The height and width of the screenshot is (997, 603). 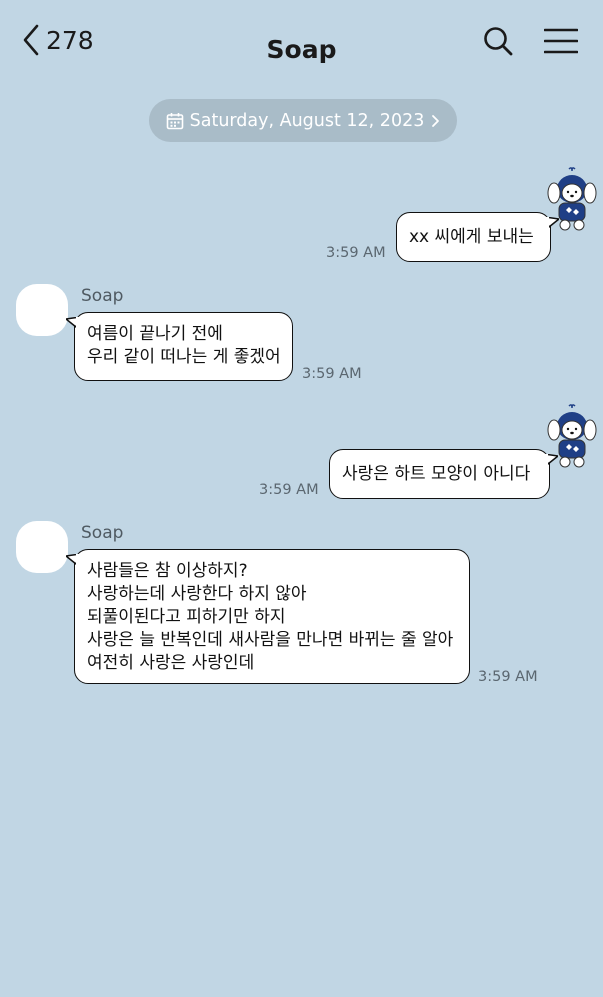 What do you see at coordinates (471, 236) in the screenshot?
I see `message-text: xx 씨에게 보내는` at bounding box center [471, 236].